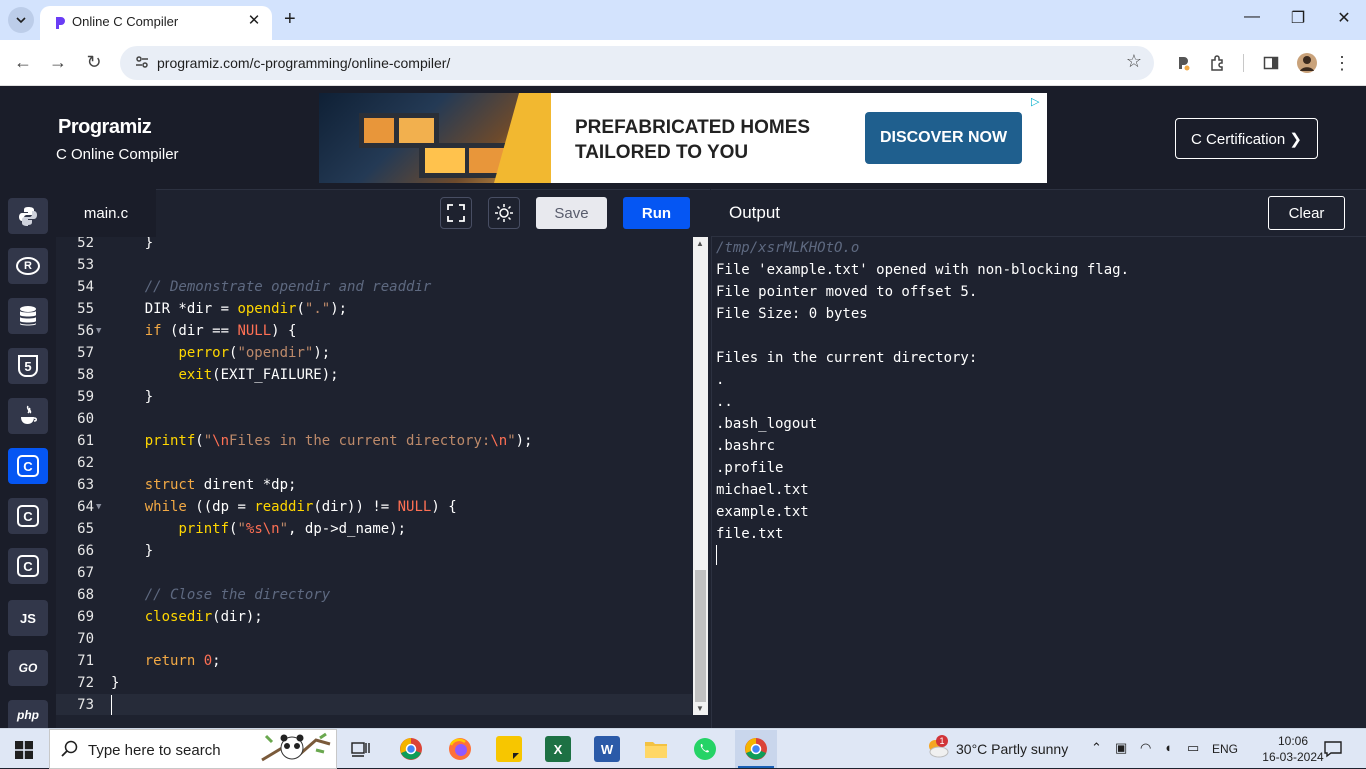 The width and height of the screenshot is (1366, 769). I want to click on sticky-notes-app-icon, so click(509, 749).